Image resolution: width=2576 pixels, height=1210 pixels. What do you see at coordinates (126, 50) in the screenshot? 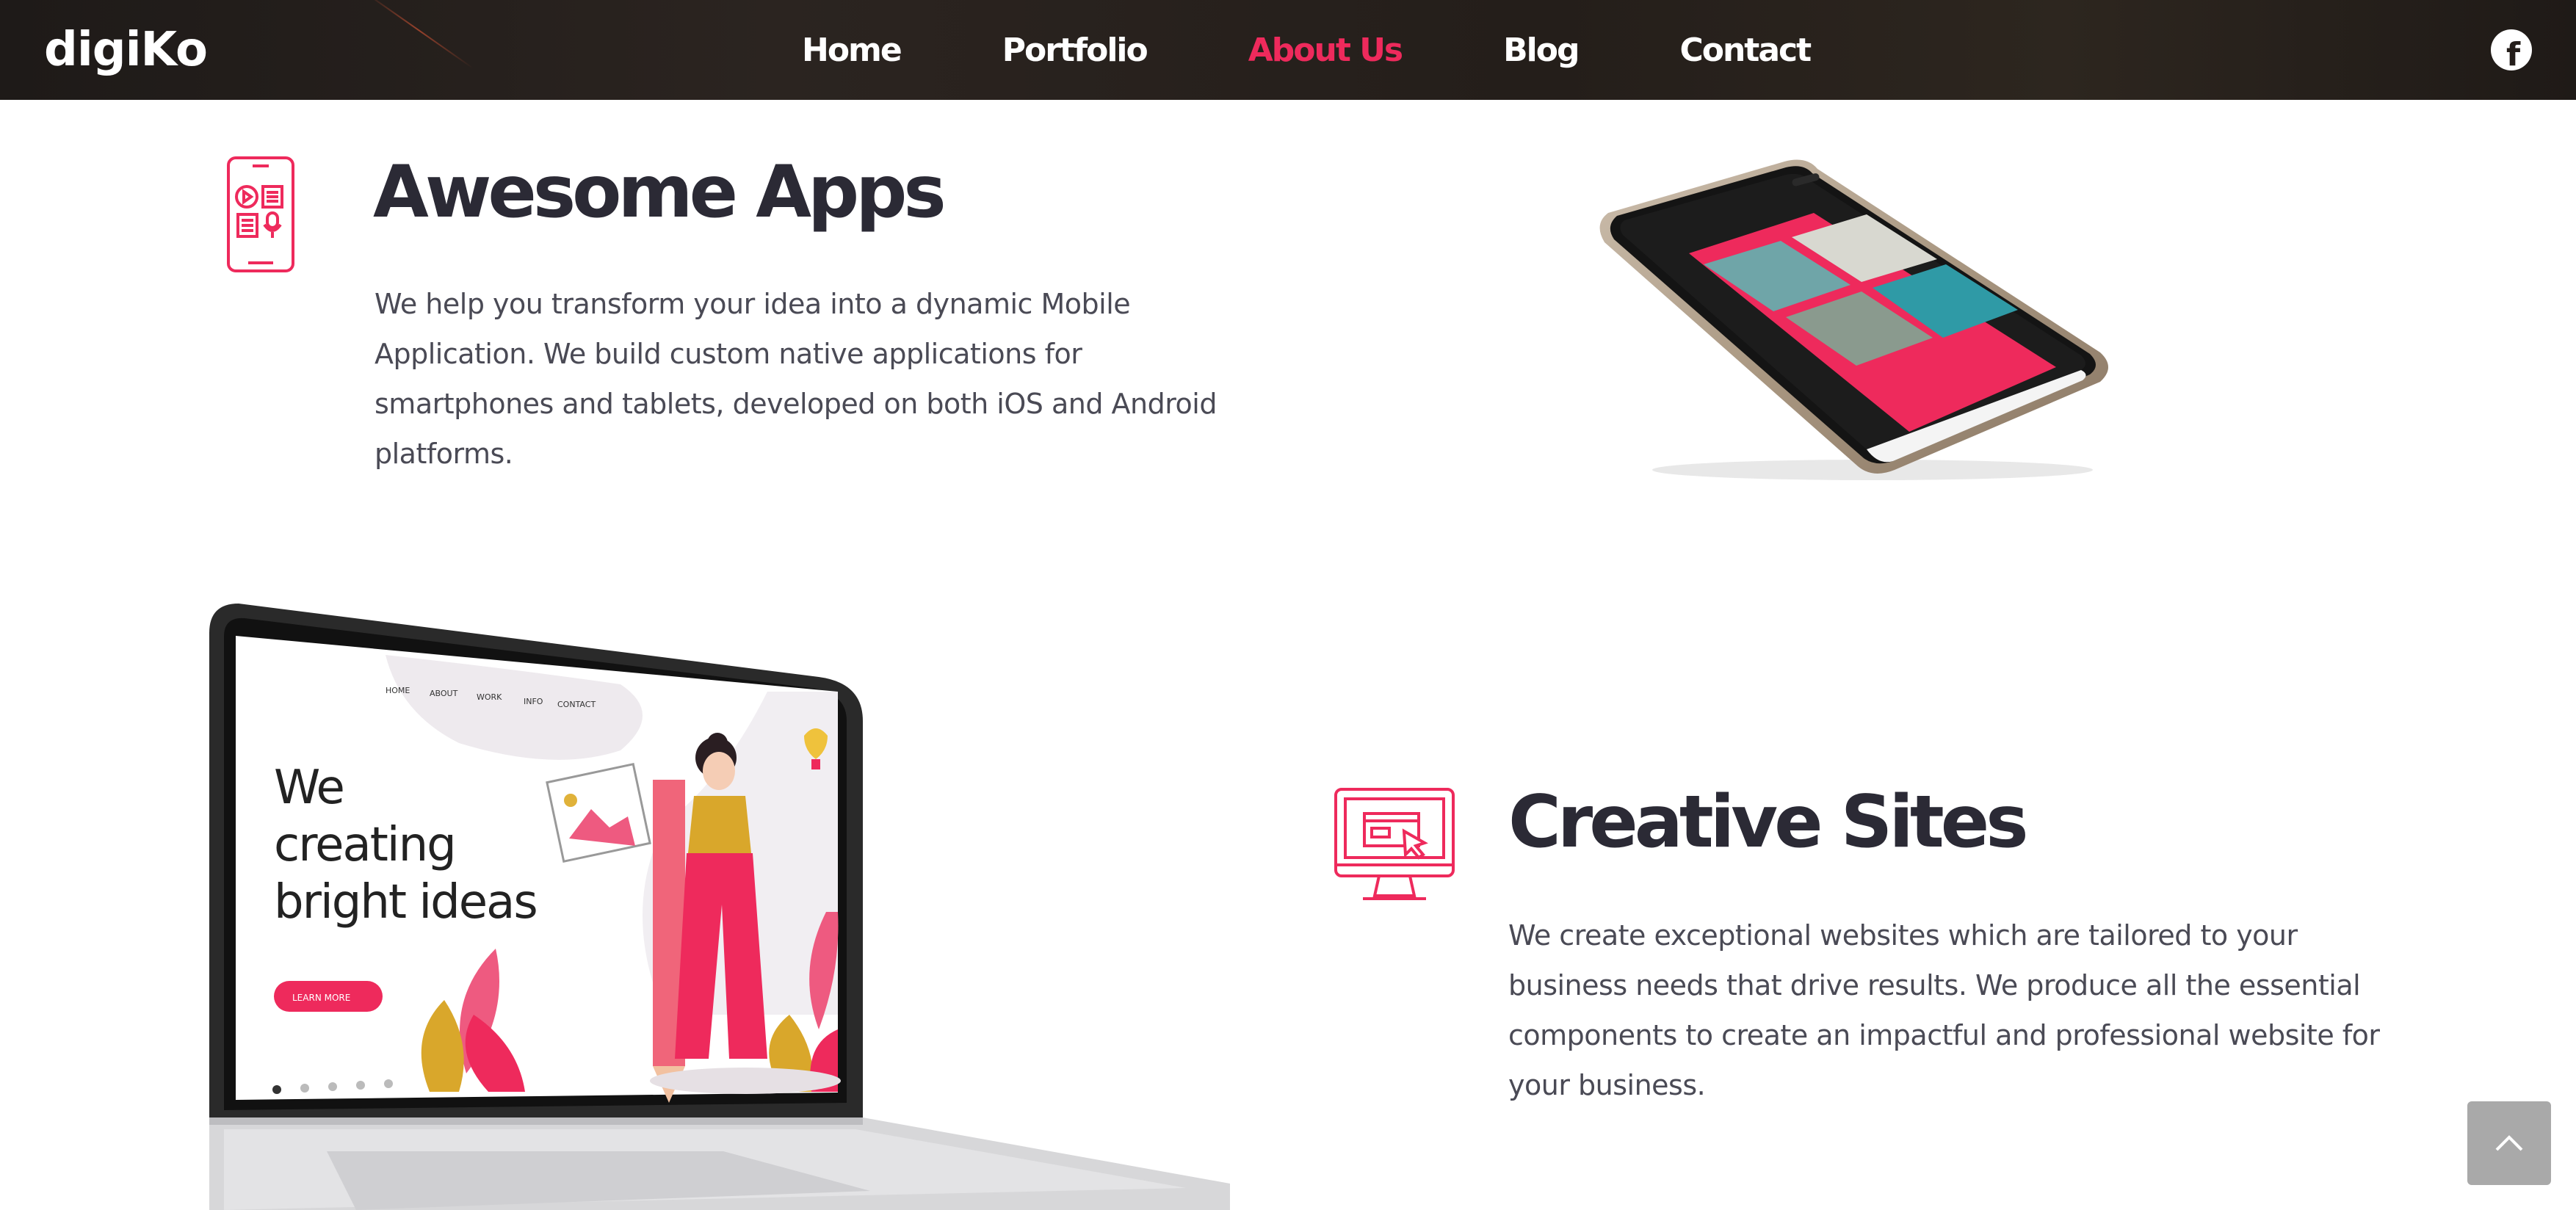
I see `logo: digiKo` at bounding box center [126, 50].